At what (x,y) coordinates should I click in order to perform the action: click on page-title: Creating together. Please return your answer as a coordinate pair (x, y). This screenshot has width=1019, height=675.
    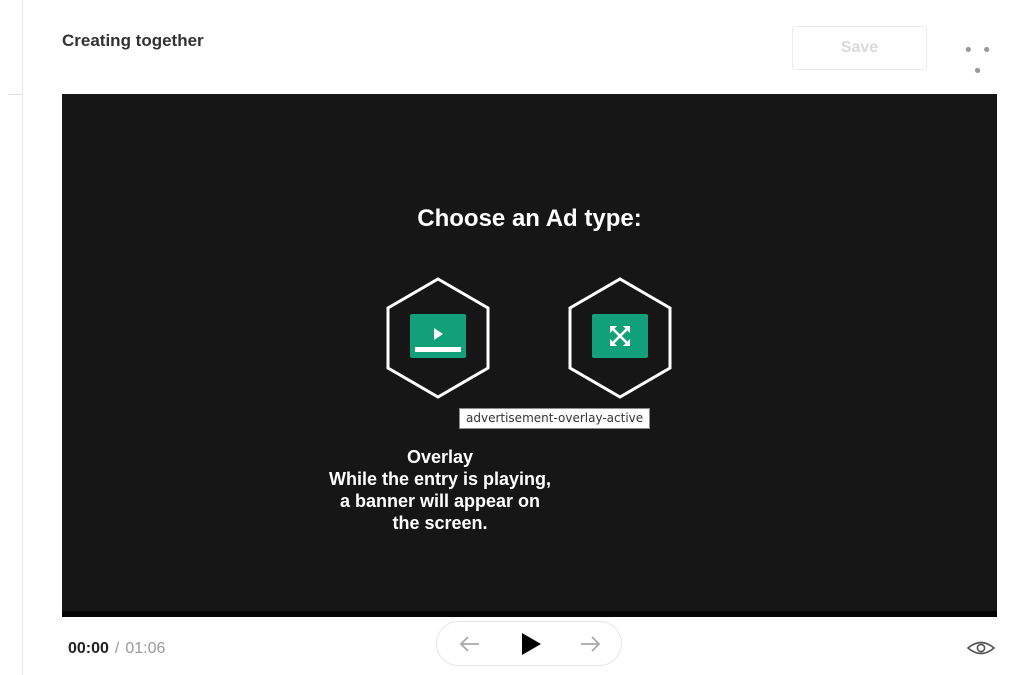
    Looking at the image, I should click on (133, 40).